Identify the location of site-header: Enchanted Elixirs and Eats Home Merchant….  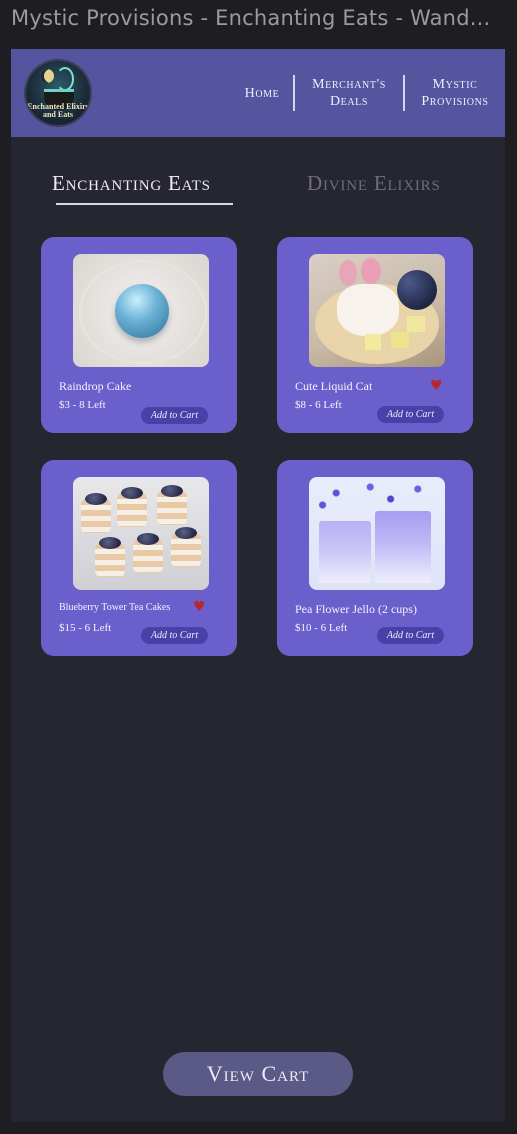
(258, 93).